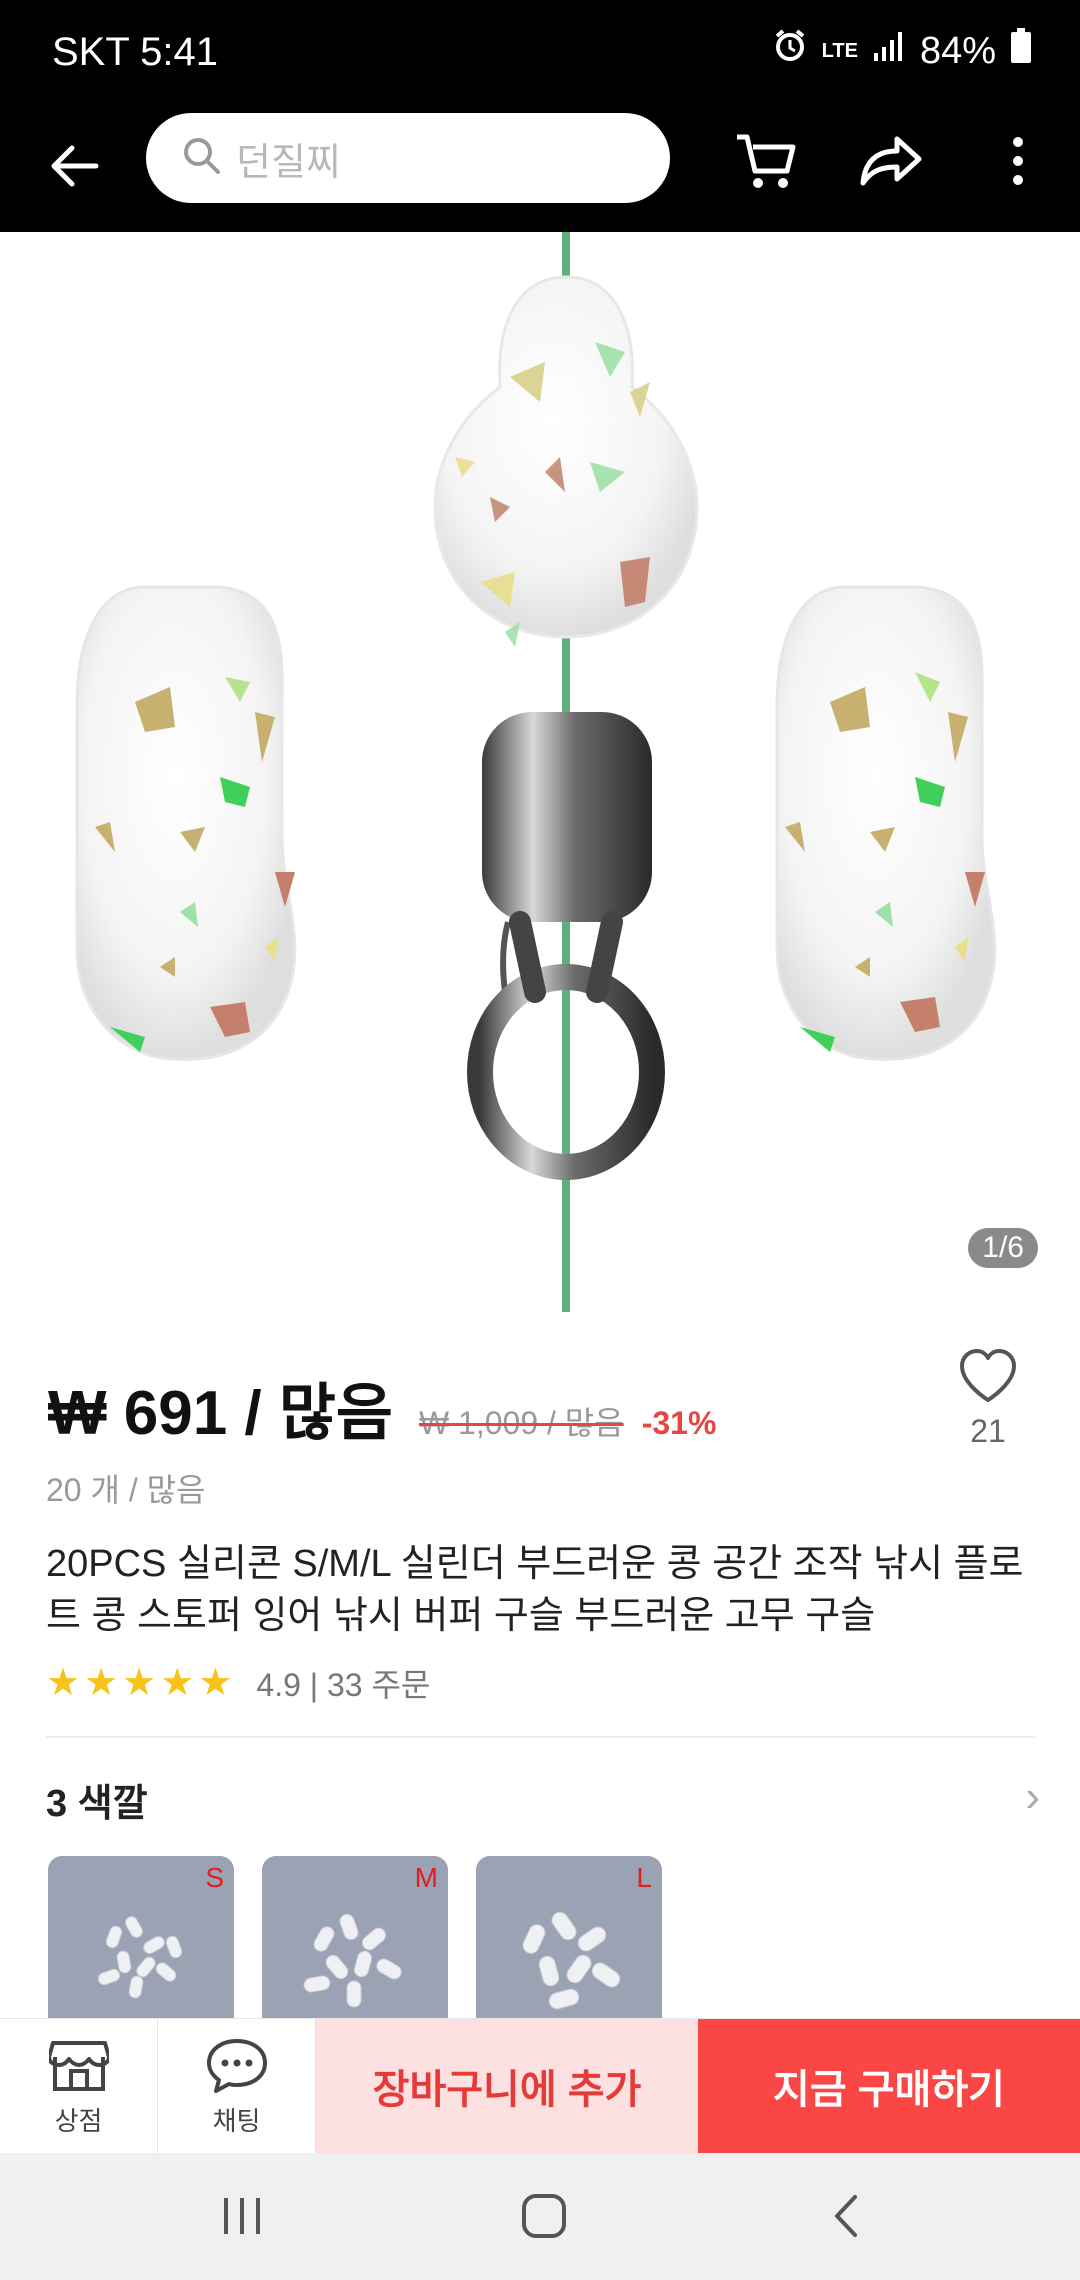 The height and width of the screenshot is (2280, 1080). What do you see at coordinates (1003, 1248) in the screenshot?
I see `page-indicator: 1/6` at bounding box center [1003, 1248].